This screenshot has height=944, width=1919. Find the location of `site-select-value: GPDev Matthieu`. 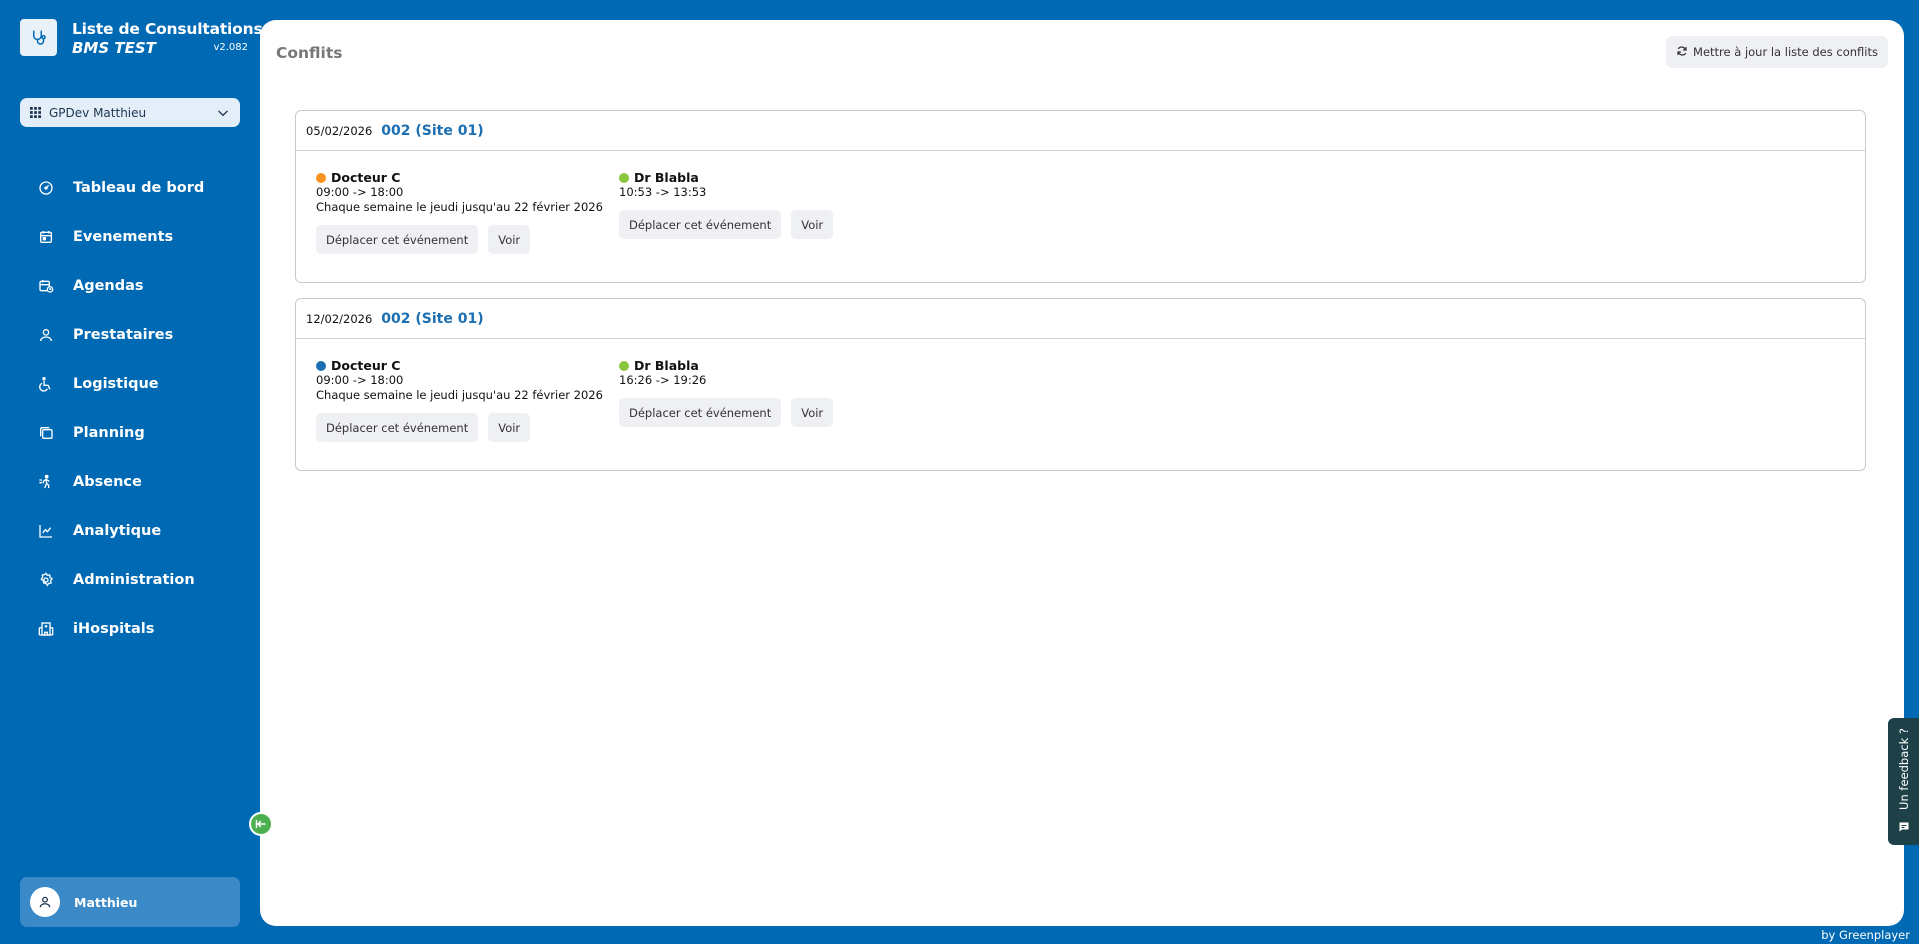

site-select-value: GPDev Matthieu is located at coordinates (98, 112).